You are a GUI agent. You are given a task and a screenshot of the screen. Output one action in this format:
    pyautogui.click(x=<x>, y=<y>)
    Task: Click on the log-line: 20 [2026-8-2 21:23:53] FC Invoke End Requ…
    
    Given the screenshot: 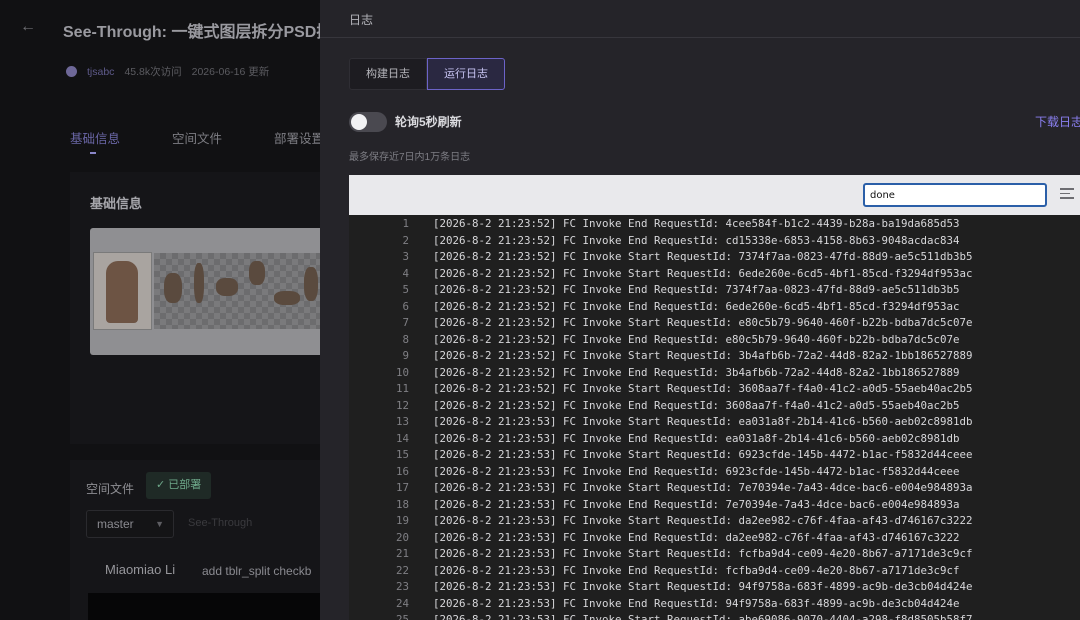 What is the action you would take?
    pyautogui.click(x=714, y=538)
    